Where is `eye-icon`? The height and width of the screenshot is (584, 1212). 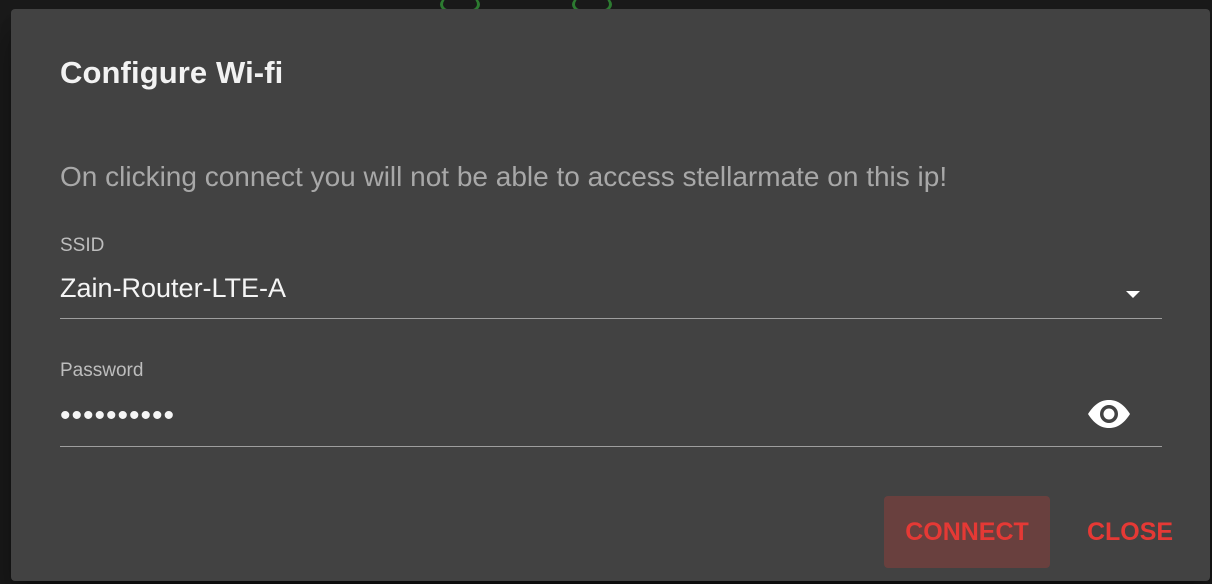
eye-icon is located at coordinates (1109, 414).